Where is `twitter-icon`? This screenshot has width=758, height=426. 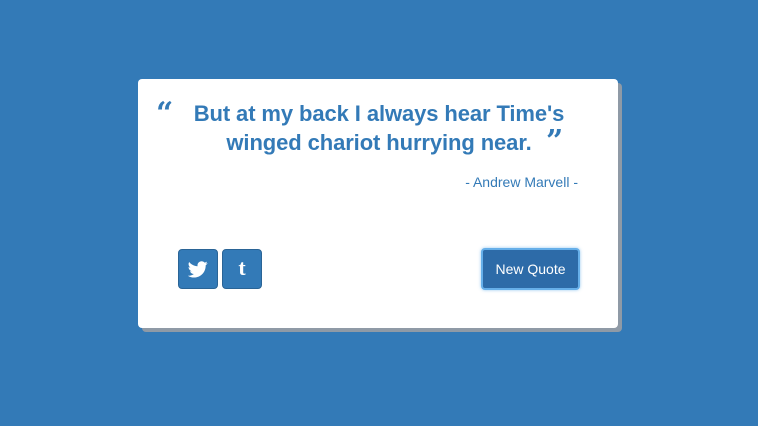
twitter-icon is located at coordinates (198, 268).